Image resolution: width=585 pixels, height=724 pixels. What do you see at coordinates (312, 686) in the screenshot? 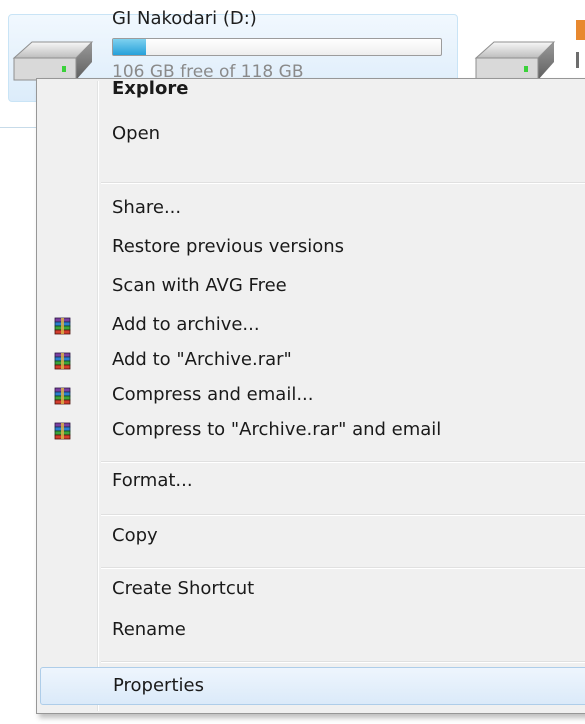
I see `menu-item-properties: Properties` at bounding box center [312, 686].